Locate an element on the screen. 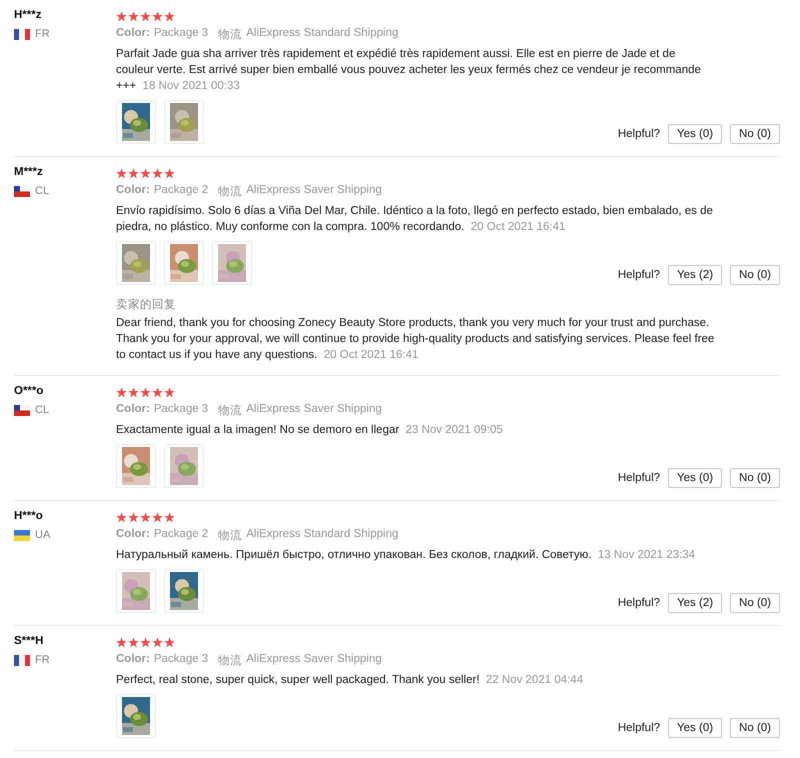 This screenshot has height=758, width=800. seller-reply-label: 卖家的回复 is located at coordinates (146, 304).